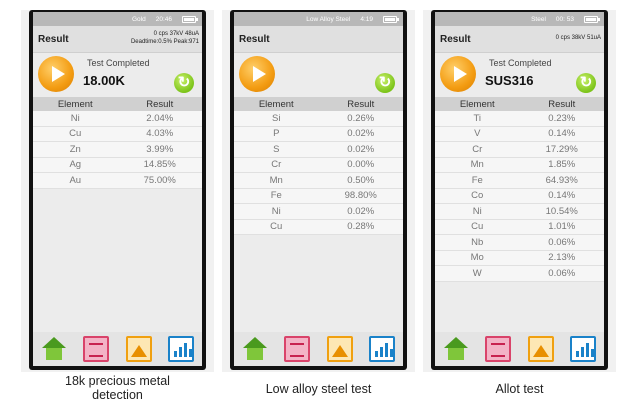 The width and height of the screenshot is (623, 409). Describe the element at coordinates (160, 149) in the screenshot. I see `element-result: 3.99%` at that location.